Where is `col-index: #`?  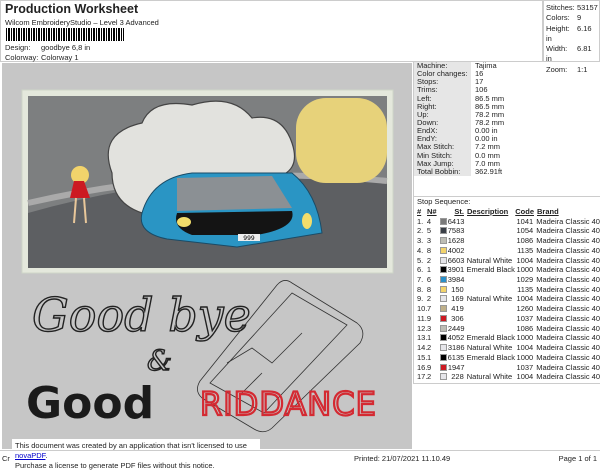
col-index: # is located at coordinates (419, 211).